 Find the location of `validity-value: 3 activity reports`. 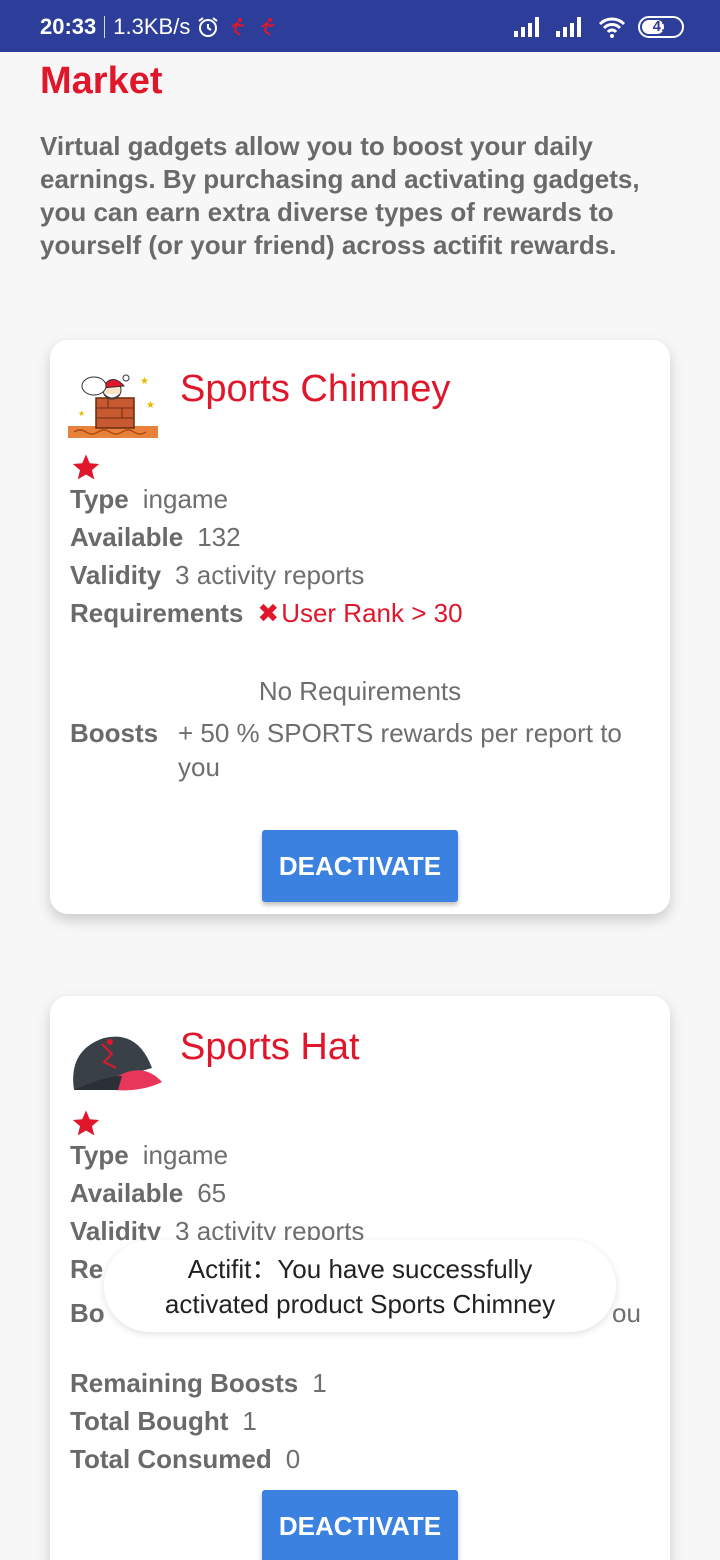

validity-value: 3 activity reports is located at coordinates (270, 575).